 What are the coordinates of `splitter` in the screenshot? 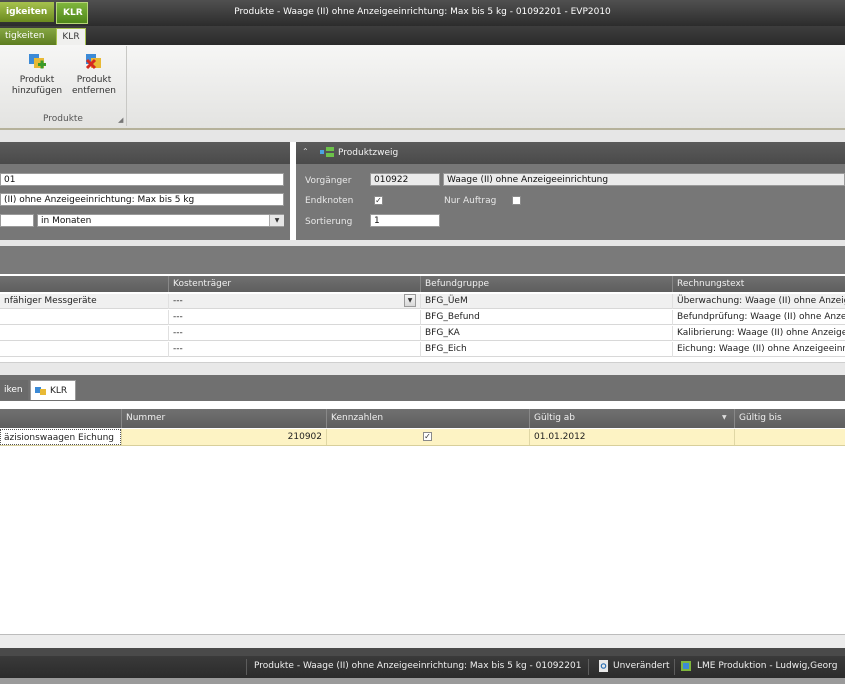 It's located at (422, 368).